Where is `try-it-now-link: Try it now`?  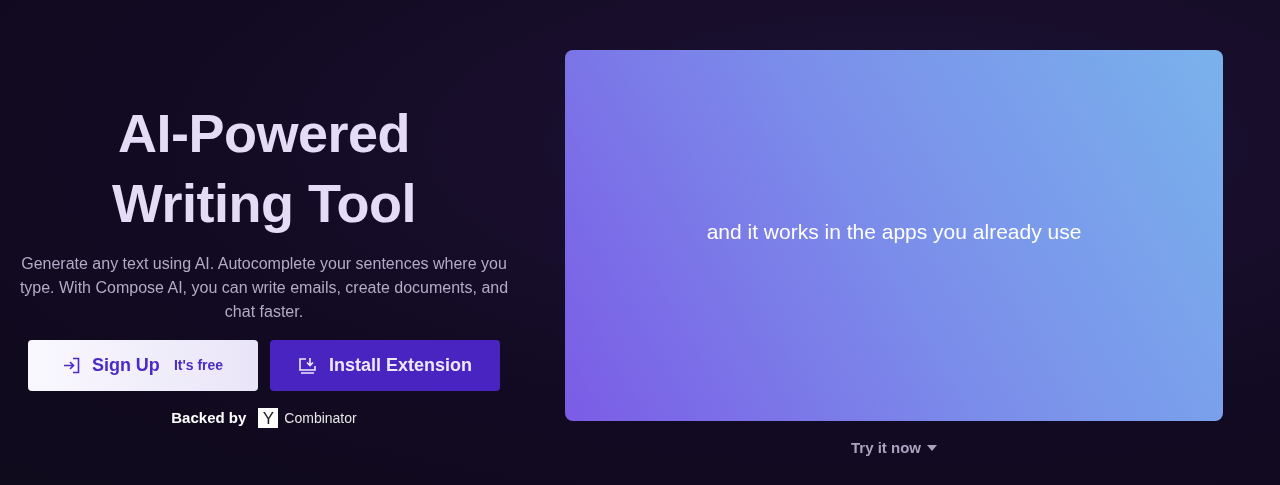 try-it-now-link: Try it now is located at coordinates (894, 448).